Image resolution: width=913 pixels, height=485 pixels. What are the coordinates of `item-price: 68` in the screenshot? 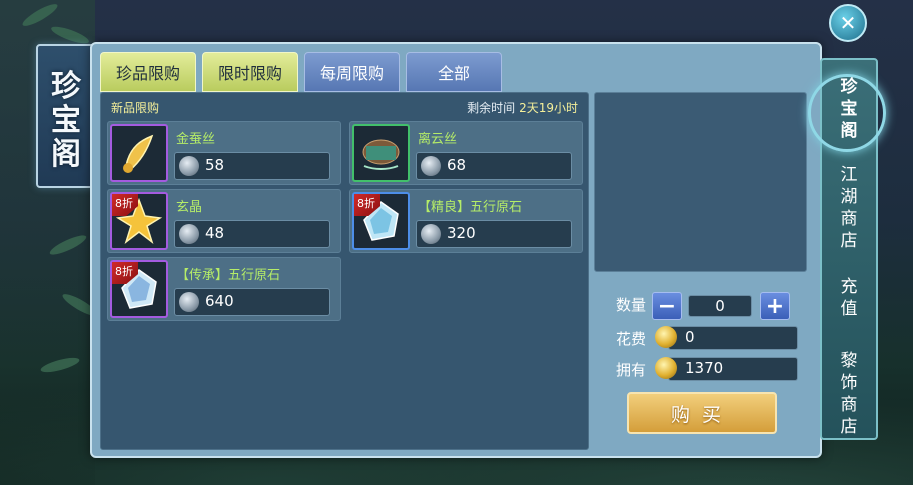 It's located at (457, 165).